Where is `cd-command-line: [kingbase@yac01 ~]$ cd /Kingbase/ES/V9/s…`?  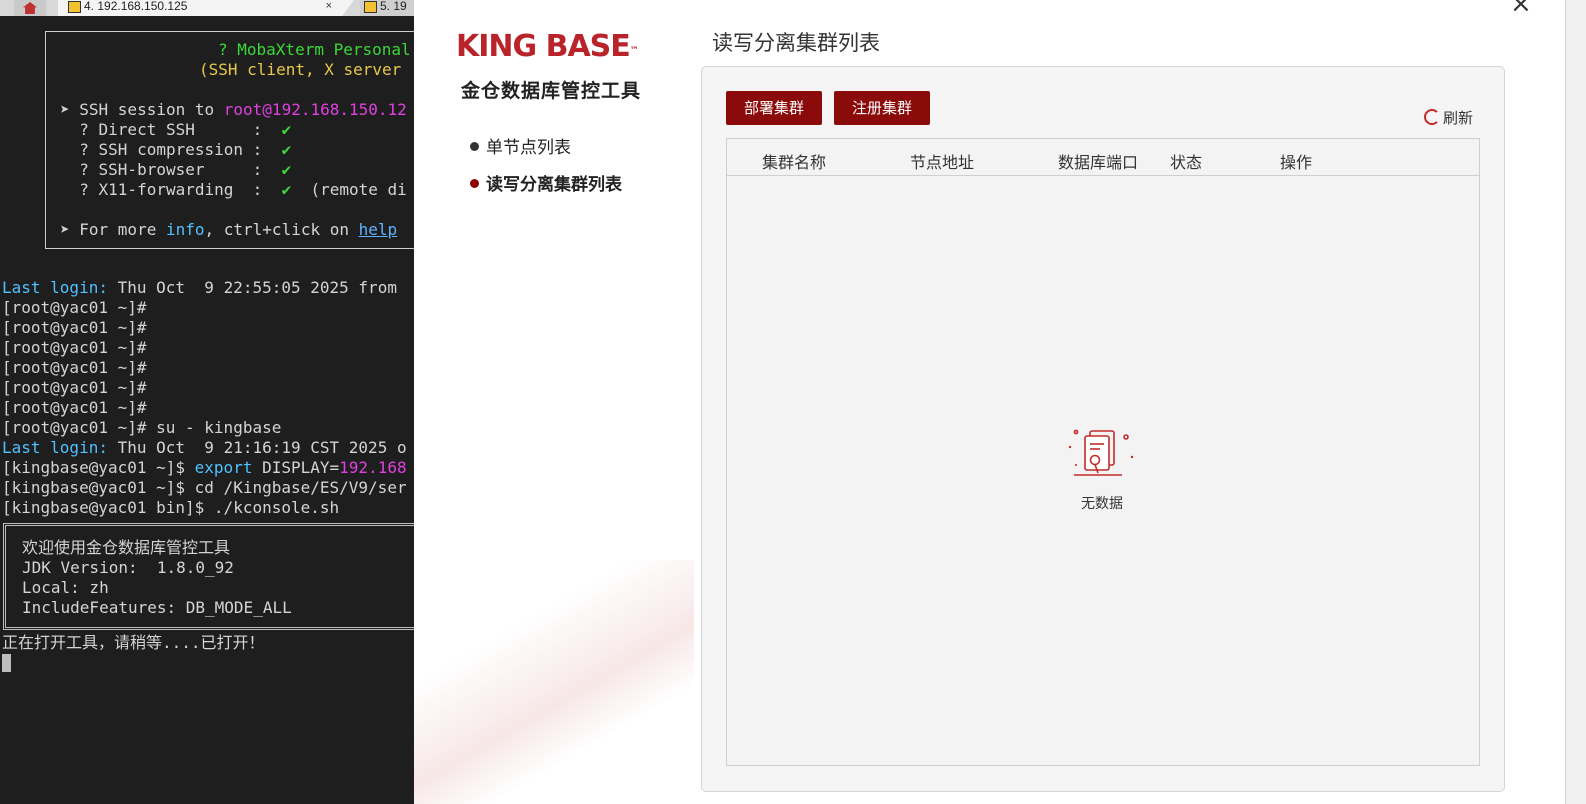 cd-command-line: [kingbase@yac01 ~]$ cd /Kingbase/ES/V9/s… is located at coordinates (204, 487).